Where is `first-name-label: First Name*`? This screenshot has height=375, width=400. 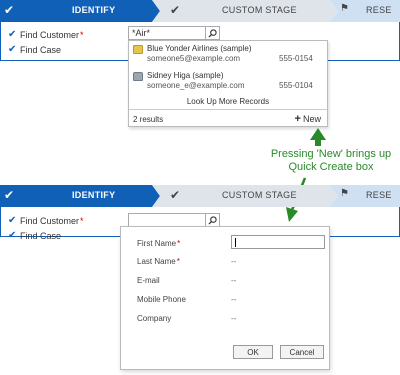 first-name-label: First Name* is located at coordinates (159, 243).